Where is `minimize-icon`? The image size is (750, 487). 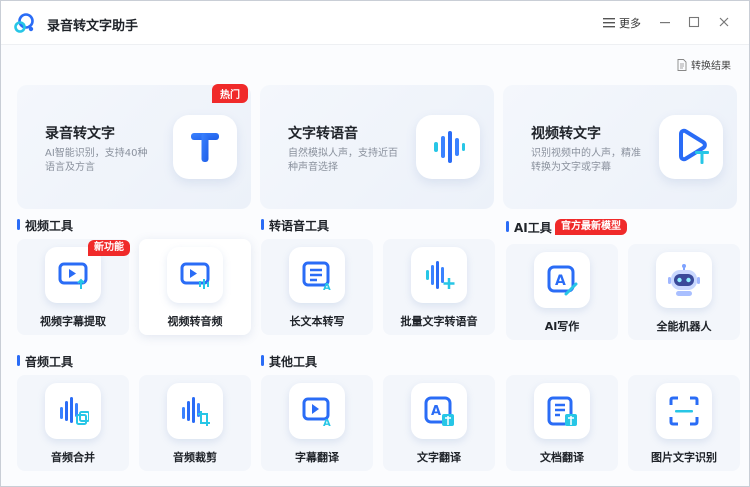
minimize-icon is located at coordinates (665, 23).